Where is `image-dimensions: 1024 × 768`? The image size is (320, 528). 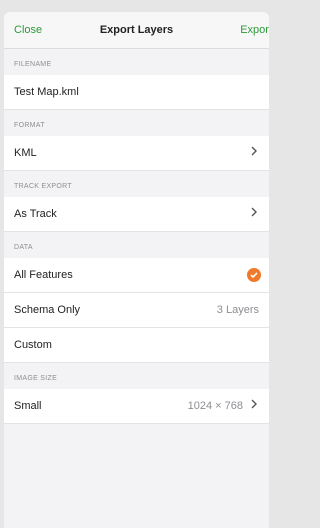
image-dimensions: 1024 × 768 is located at coordinates (215, 406).